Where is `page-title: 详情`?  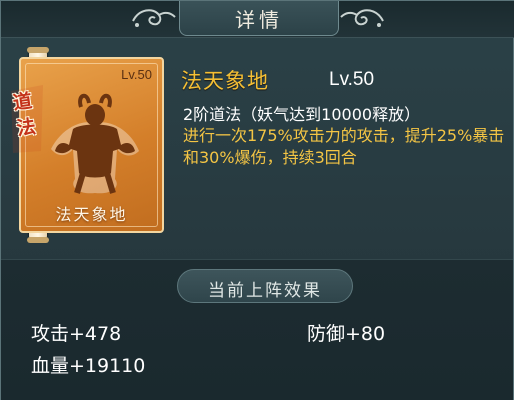 page-title: 详情 is located at coordinates (259, 20).